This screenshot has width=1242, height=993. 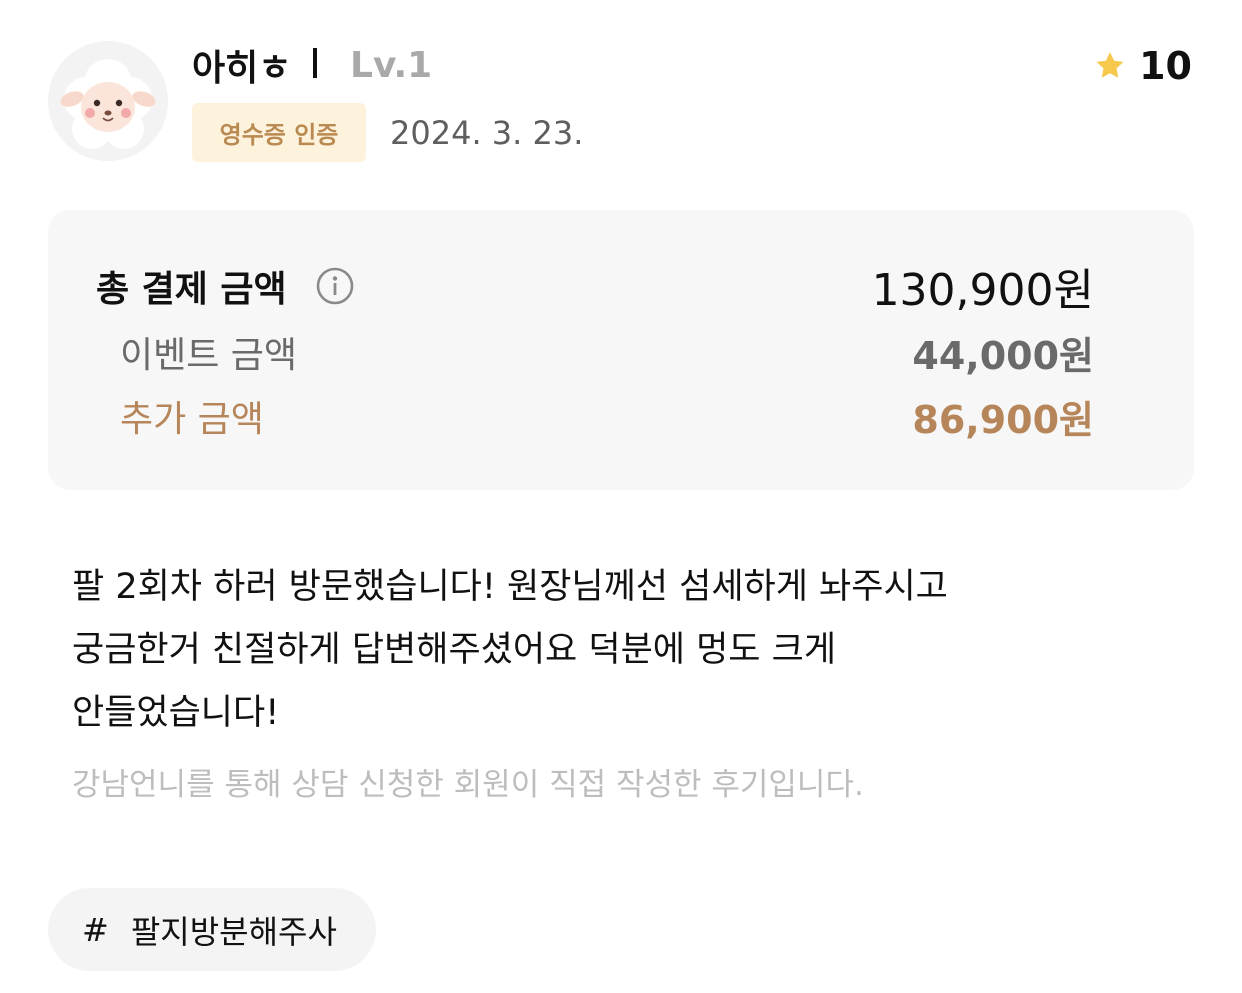 What do you see at coordinates (279, 132) in the screenshot?
I see `receipt-verified-badge: 영수증 인증` at bounding box center [279, 132].